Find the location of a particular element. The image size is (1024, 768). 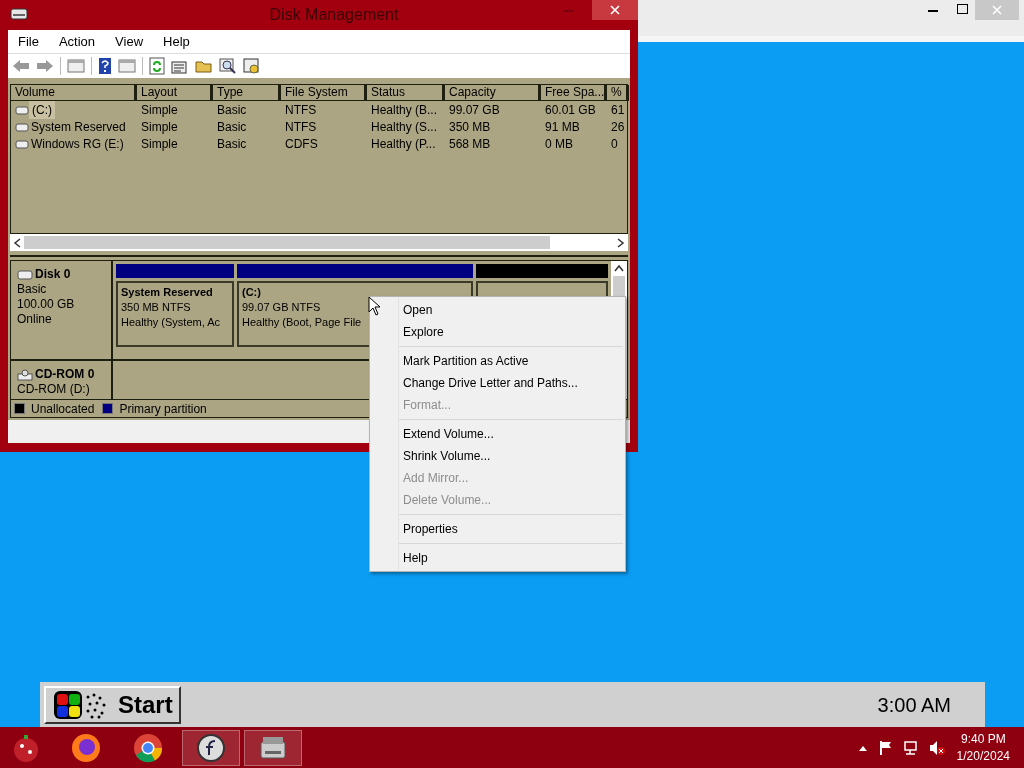

clock-time: 9:40 PM is located at coordinates (983, 739).